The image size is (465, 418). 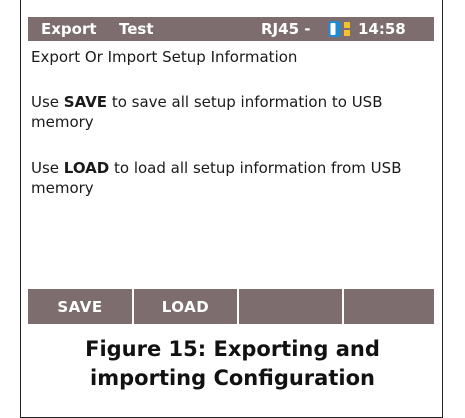 I want to click on port-label: RJ45 -, so click(x=286, y=29).